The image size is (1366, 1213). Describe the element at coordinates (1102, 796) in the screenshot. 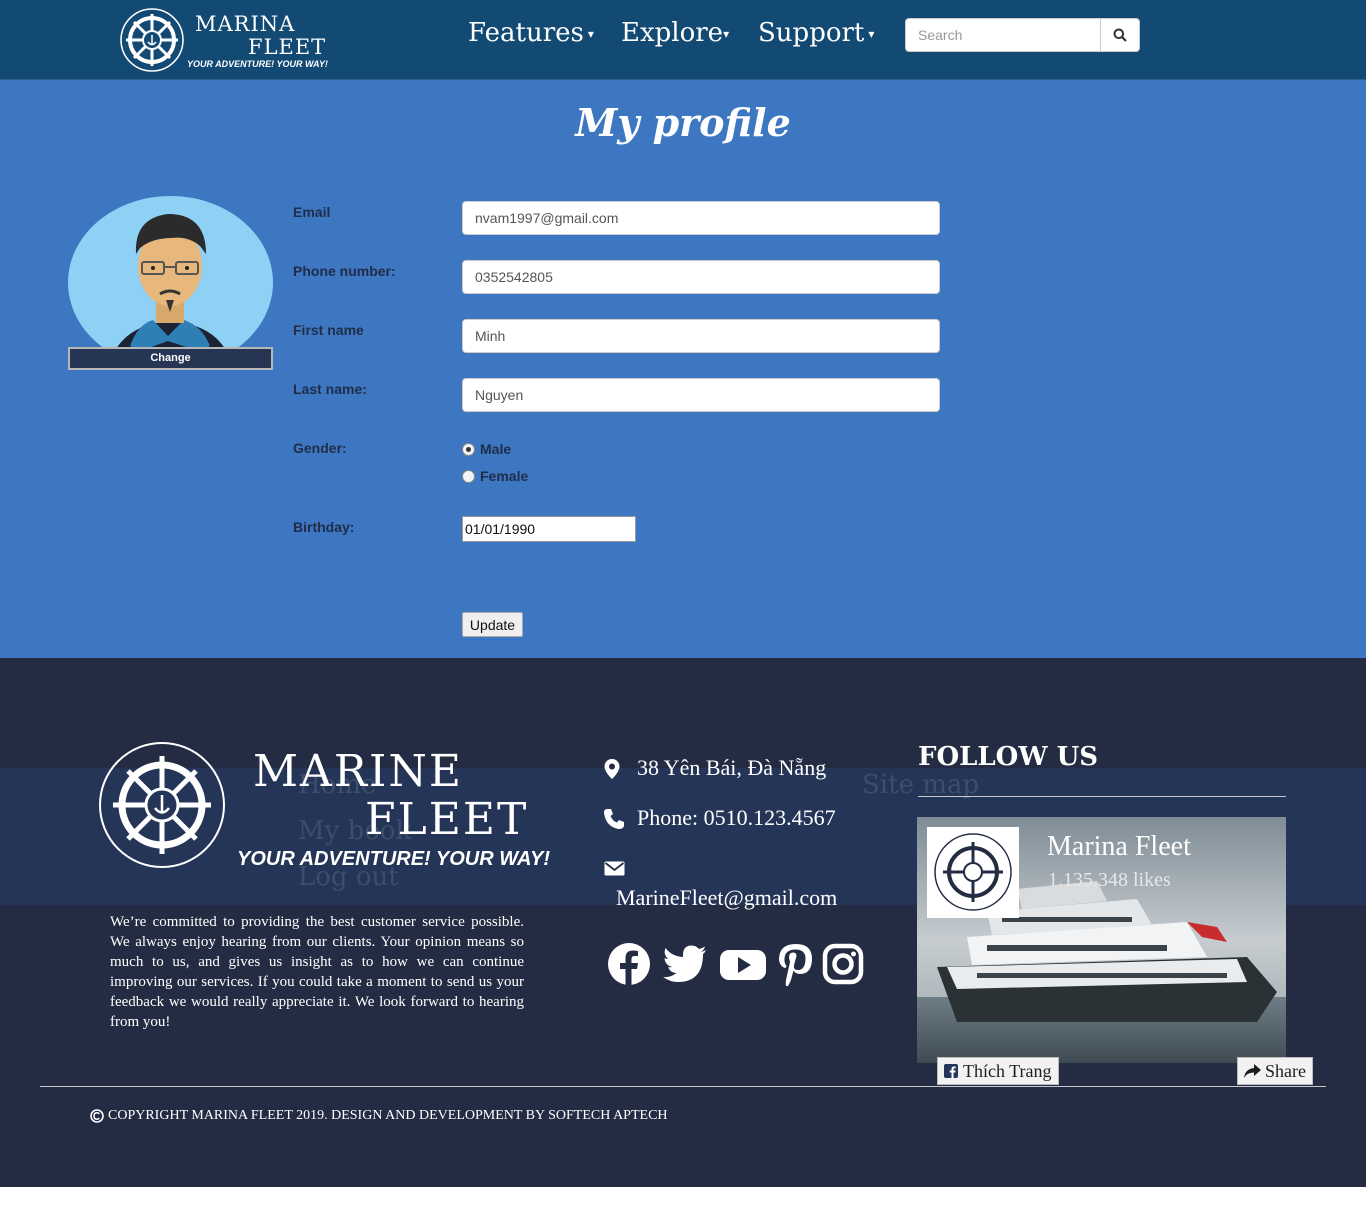

I see `follow-divider` at that location.